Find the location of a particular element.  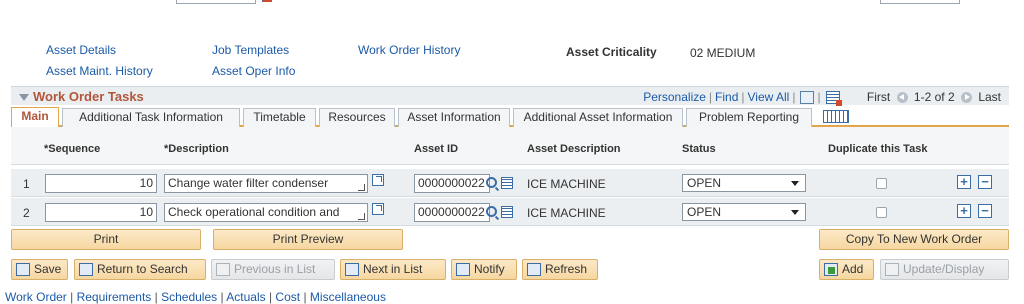

previous-in-list-button: Previous in List is located at coordinates (273, 269).